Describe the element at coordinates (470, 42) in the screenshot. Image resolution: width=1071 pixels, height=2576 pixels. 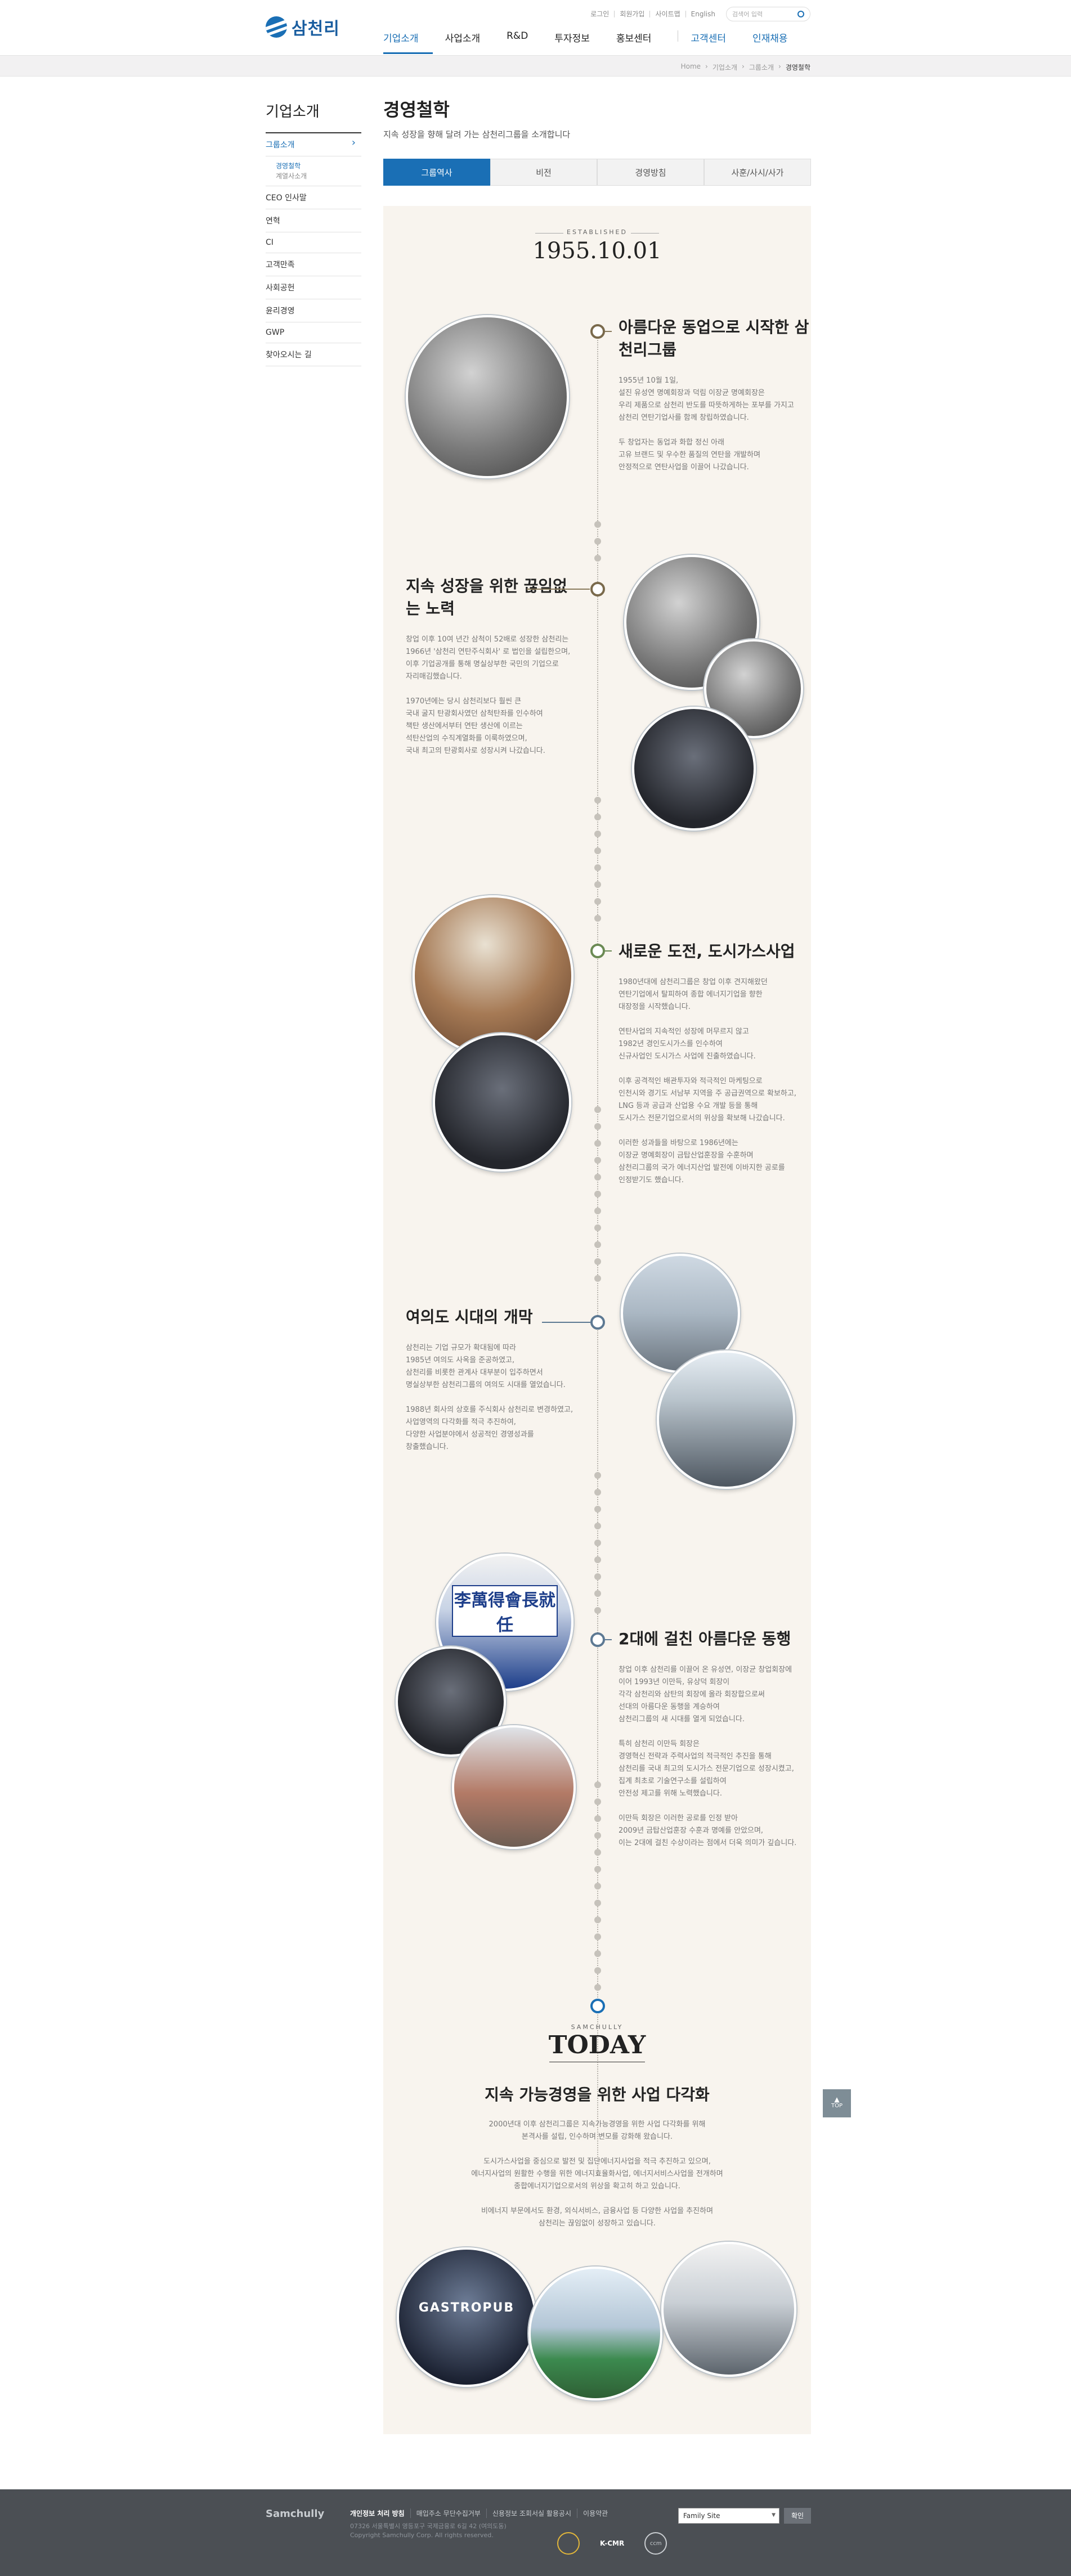
I see `gnb-business: 사업소개` at that location.